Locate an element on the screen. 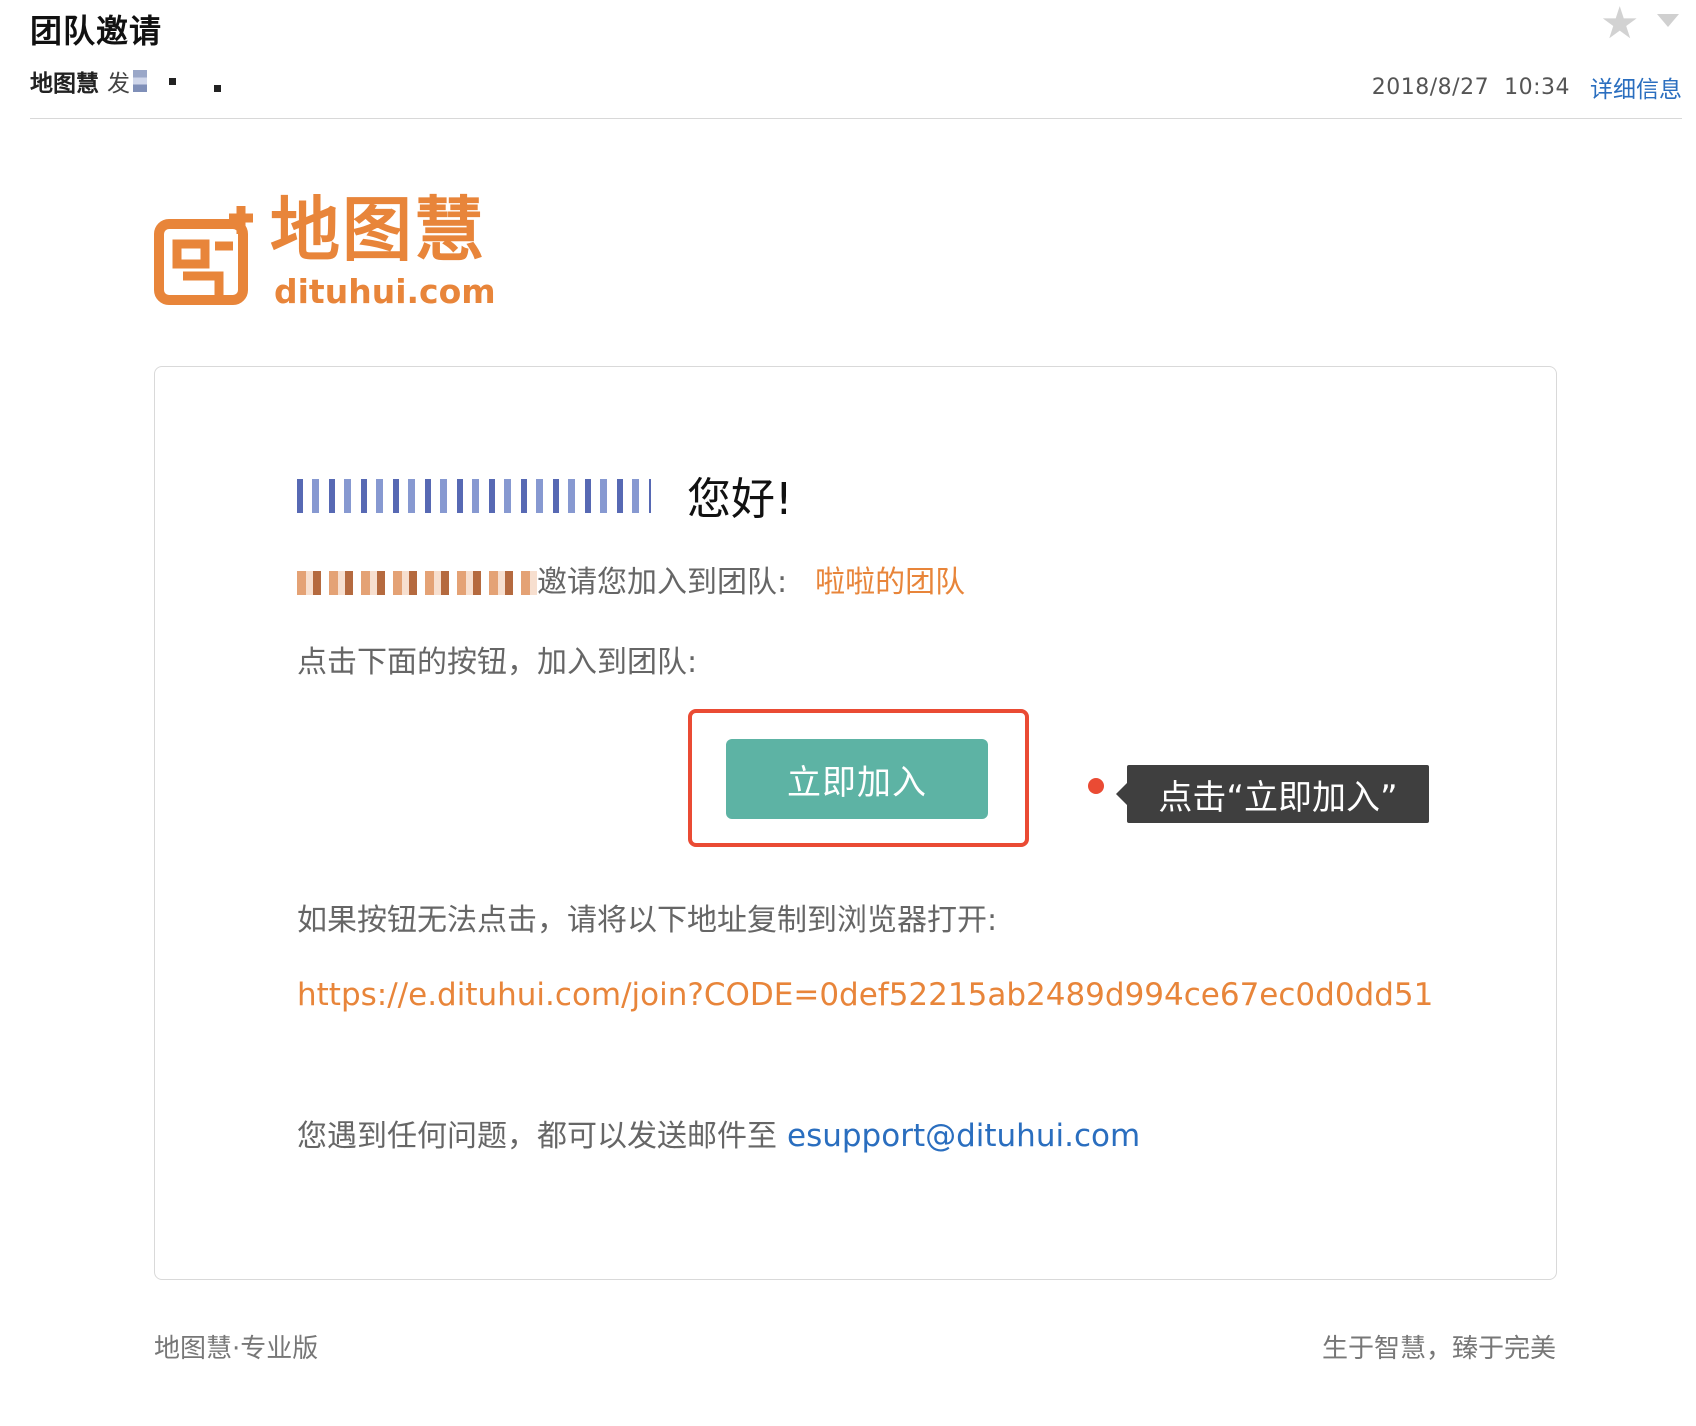 This screenshot has width=1696, height=1426. dituhui-logo: 地图慧 dituhui.com is located at coordinates (324, 253).